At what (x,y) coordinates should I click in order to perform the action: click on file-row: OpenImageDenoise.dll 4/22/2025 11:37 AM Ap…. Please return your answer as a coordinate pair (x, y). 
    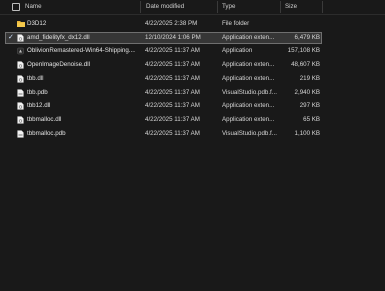
    Looking at the image, I should click on (192, 65).